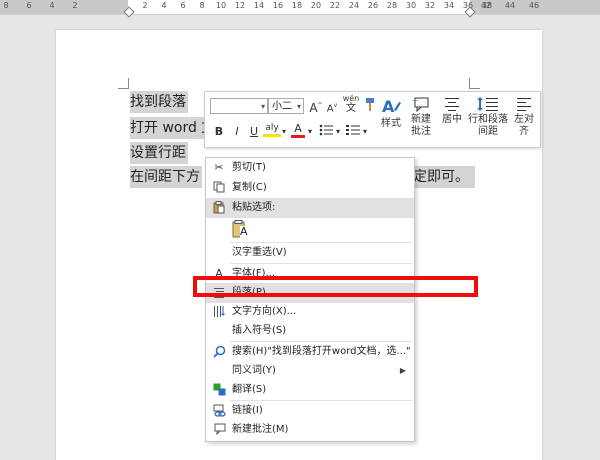 This screenshot has height=460, width=600. I want to click on brush-icon, so click(370, 104).